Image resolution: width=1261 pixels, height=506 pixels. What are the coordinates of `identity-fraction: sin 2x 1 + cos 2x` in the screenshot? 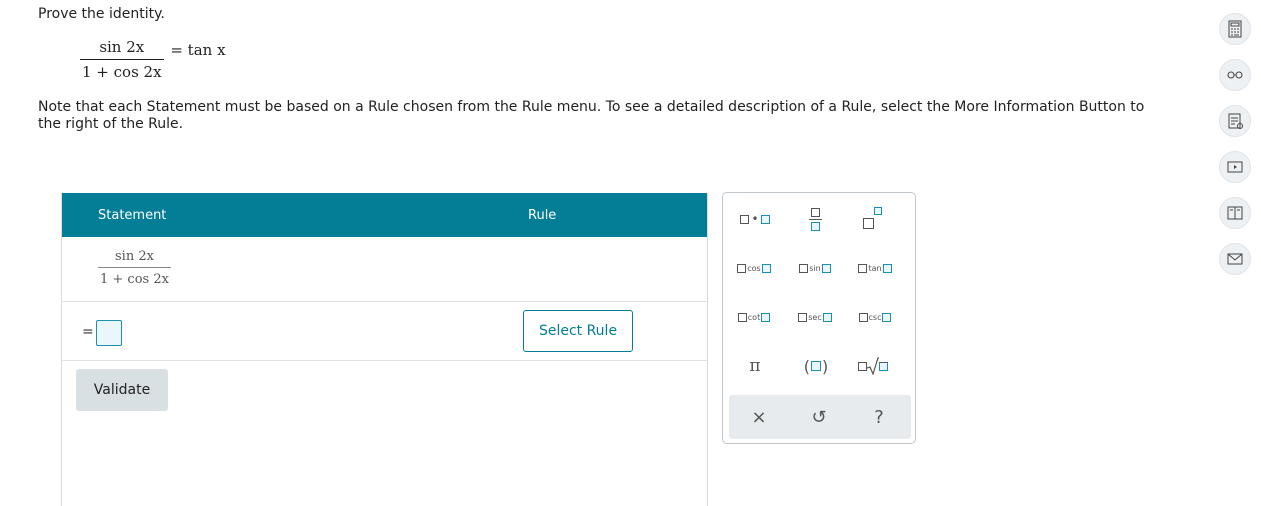 It's located at (122, 59).